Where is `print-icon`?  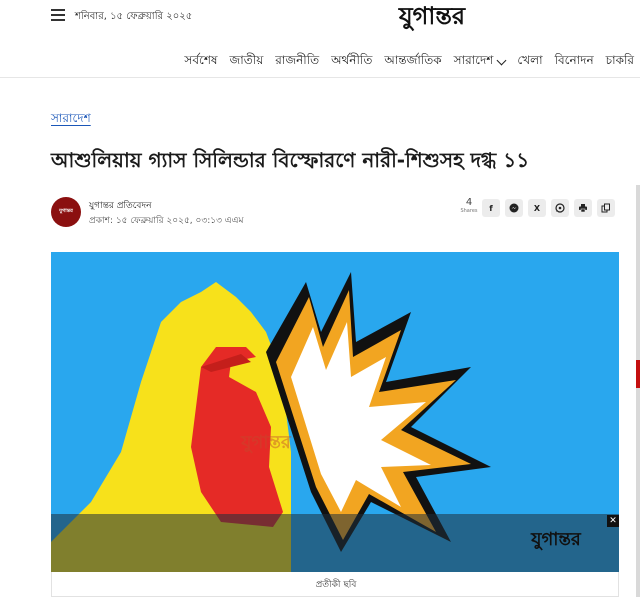 print-icon is located at coordinates (583, 208).